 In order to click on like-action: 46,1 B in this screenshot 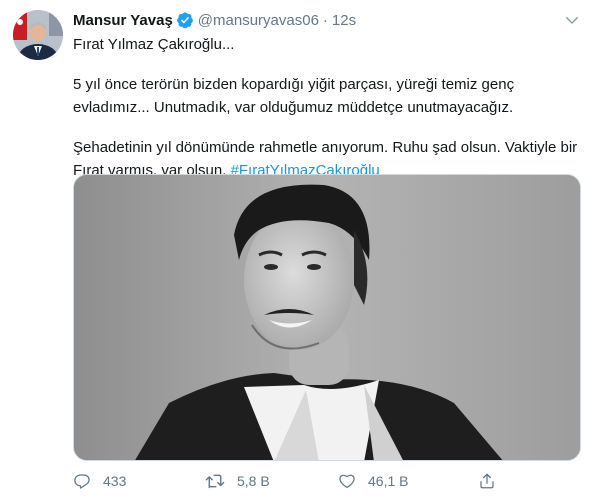, I will do `click(373, 481)`.